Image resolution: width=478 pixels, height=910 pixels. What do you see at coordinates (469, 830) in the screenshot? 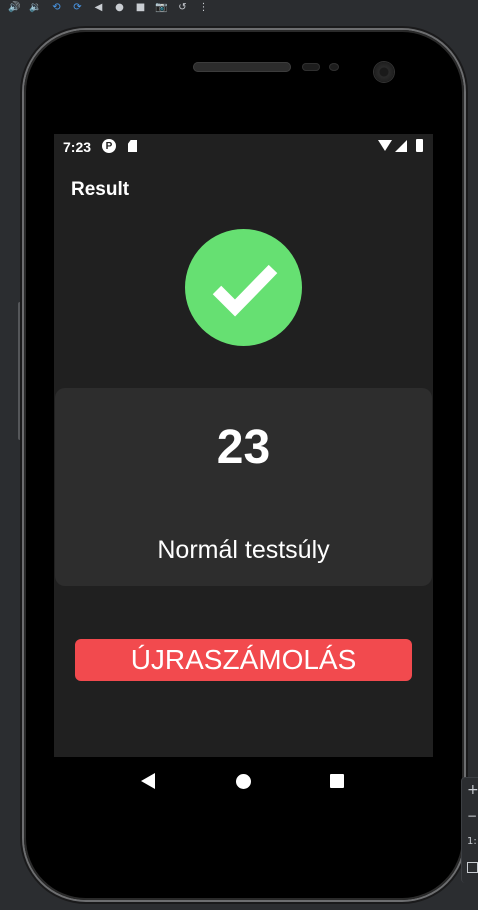
I see `emulator-zoom-panel: + − 1:` at bounding box center [469, 830].